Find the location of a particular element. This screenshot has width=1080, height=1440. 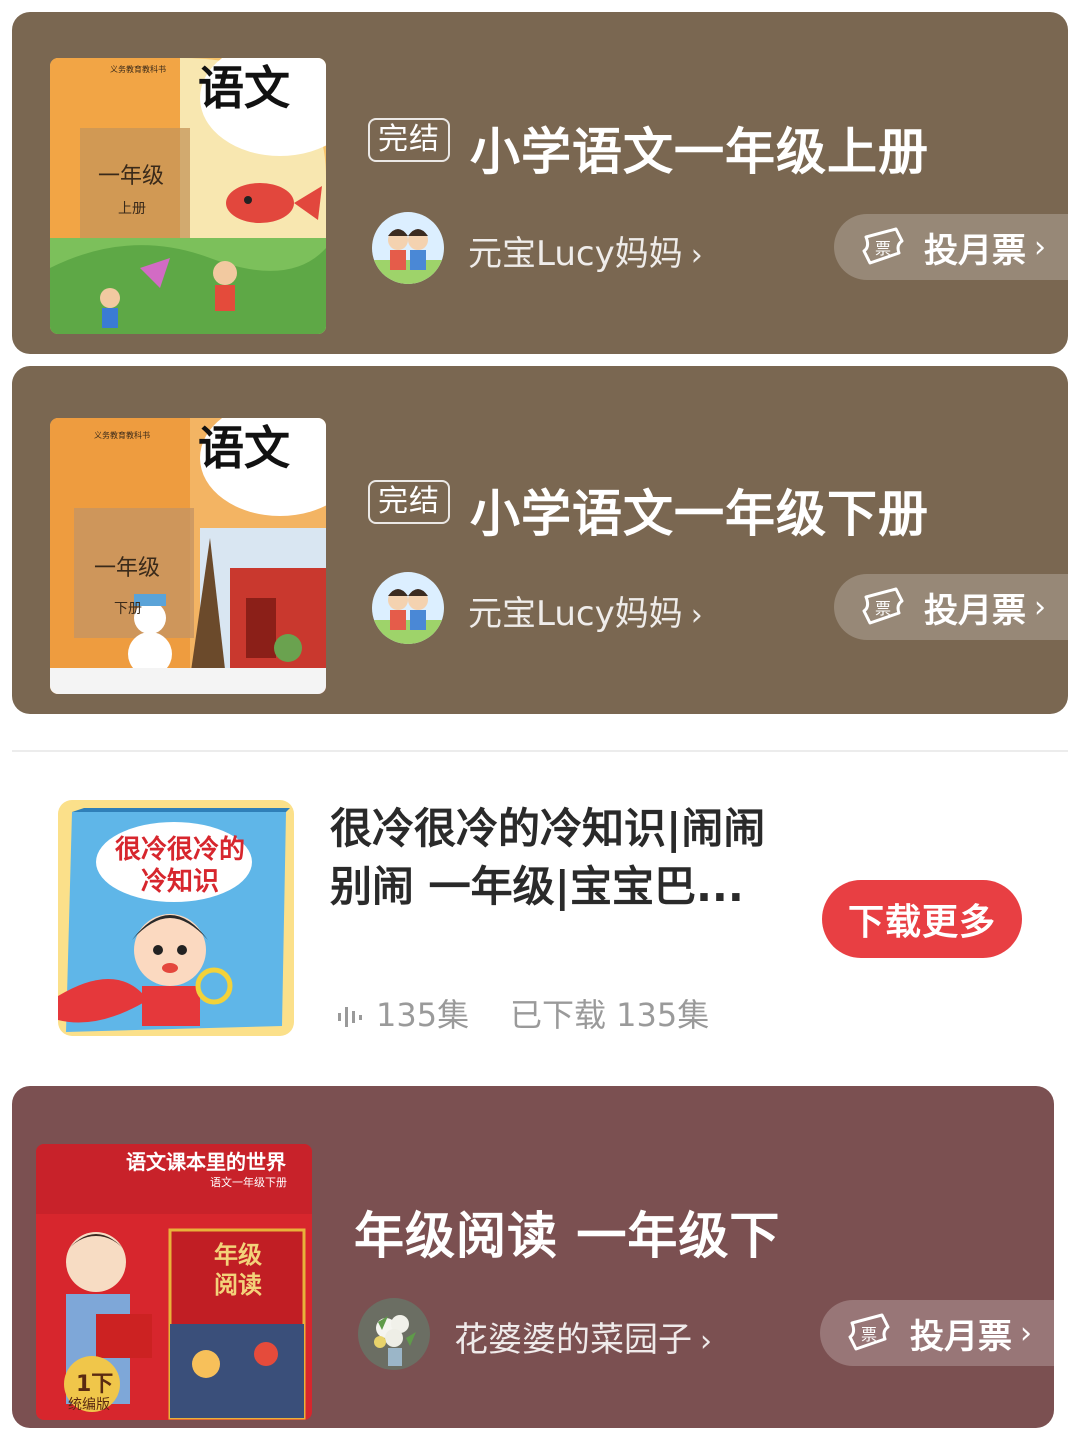

section-divider is located at coordinates (540, 751).